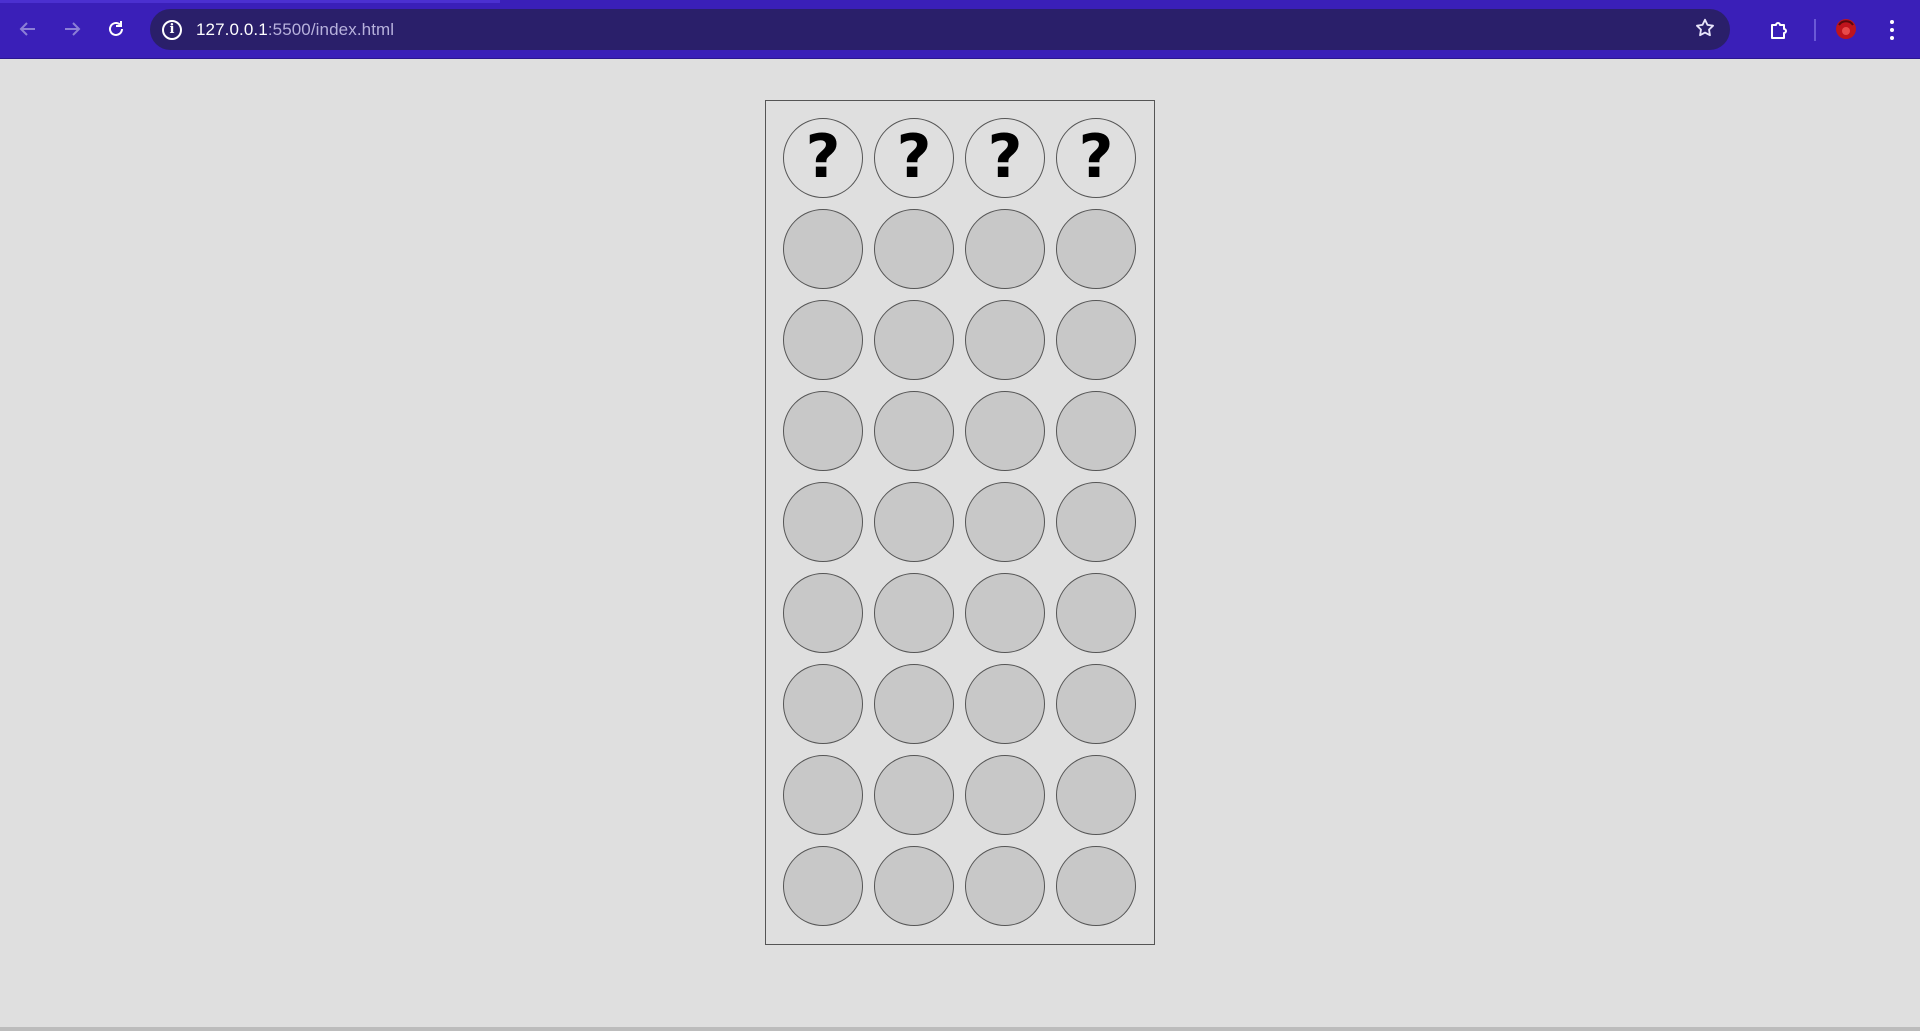 The height and width of the screenshot is (1031, 1920). I want to click on arrow-right-icon, so click(73, 29).